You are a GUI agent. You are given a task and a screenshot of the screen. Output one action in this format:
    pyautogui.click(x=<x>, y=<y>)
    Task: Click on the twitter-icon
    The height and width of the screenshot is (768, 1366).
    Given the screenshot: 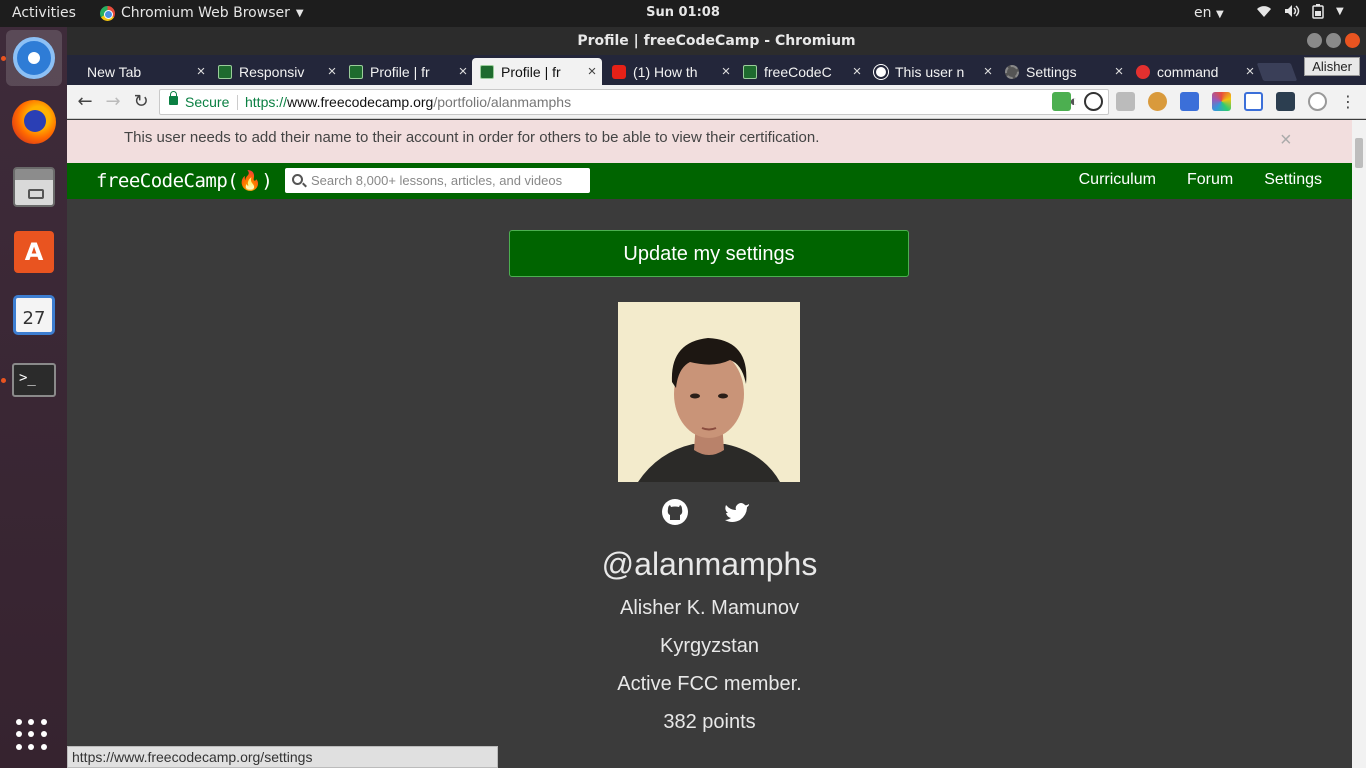 What is the action you would take?
    pyautogui.click(x=737, y=512)
    